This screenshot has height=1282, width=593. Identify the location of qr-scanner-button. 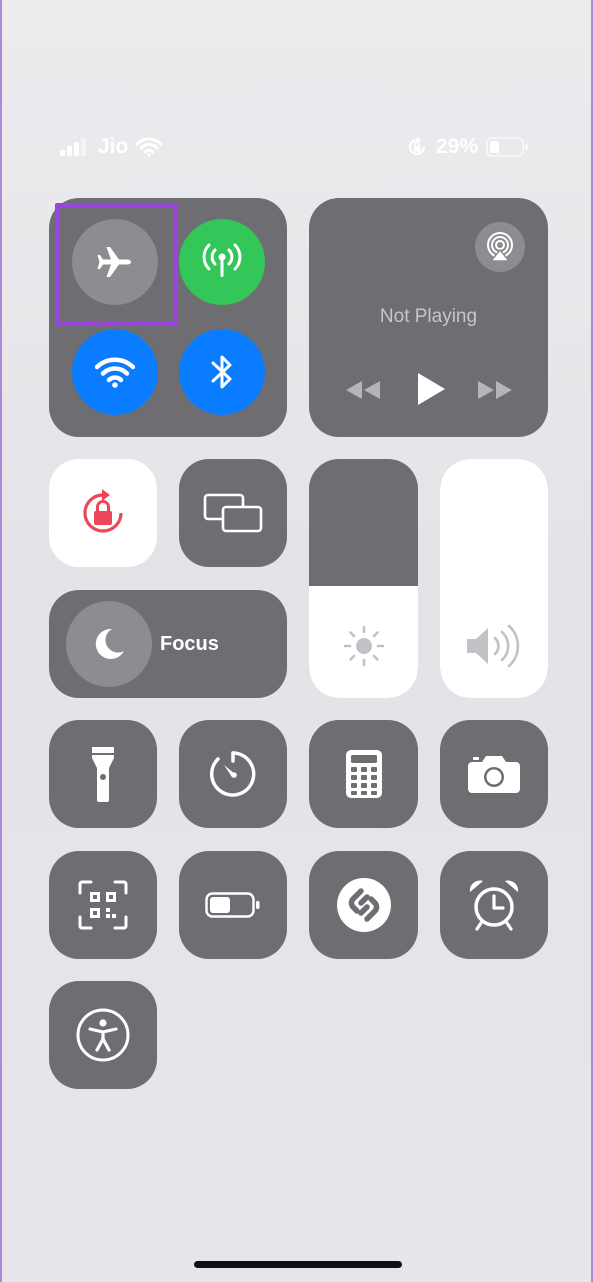
(103, 905).